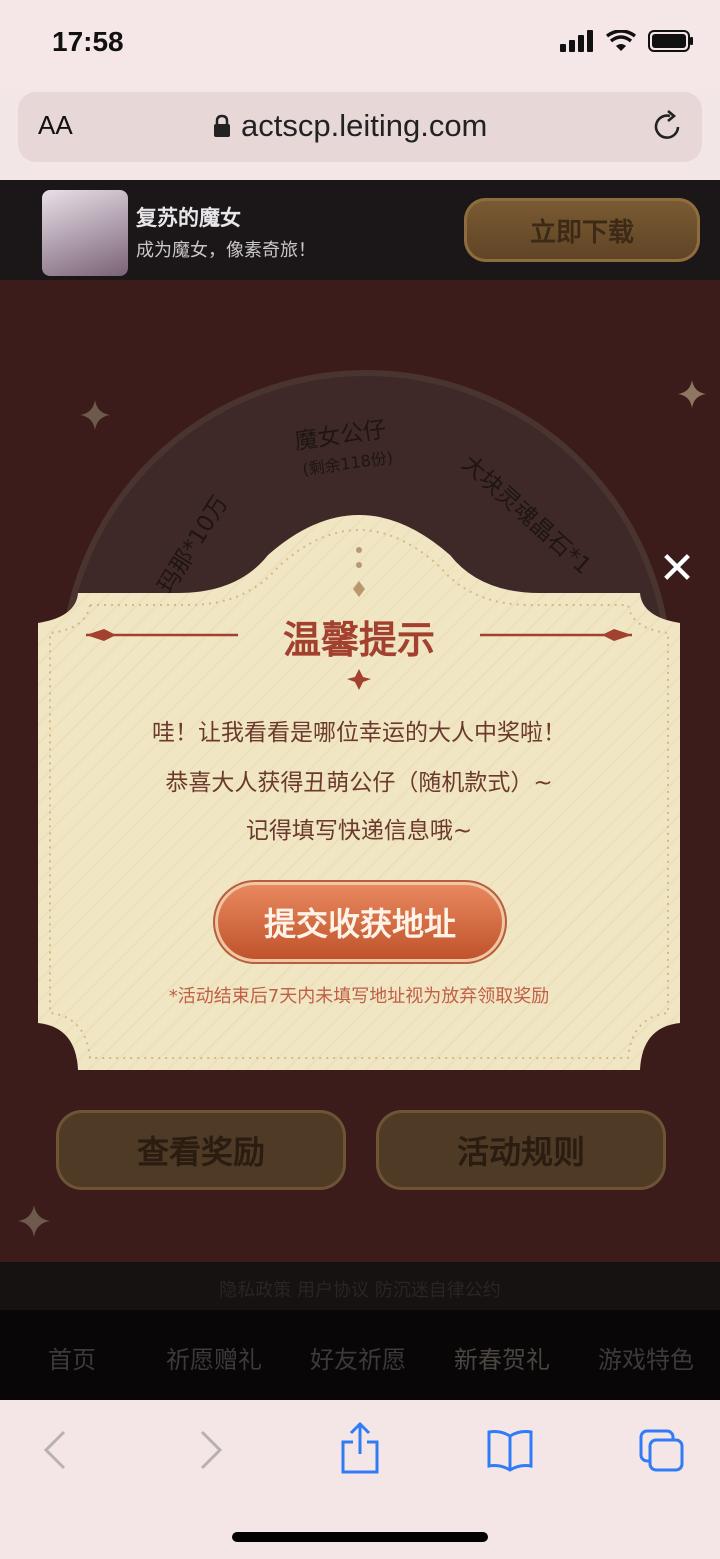  What do you see at coordinates (621, 40) in the screenshot?
I see `wifi-icon` at bounding box center [621, 40].